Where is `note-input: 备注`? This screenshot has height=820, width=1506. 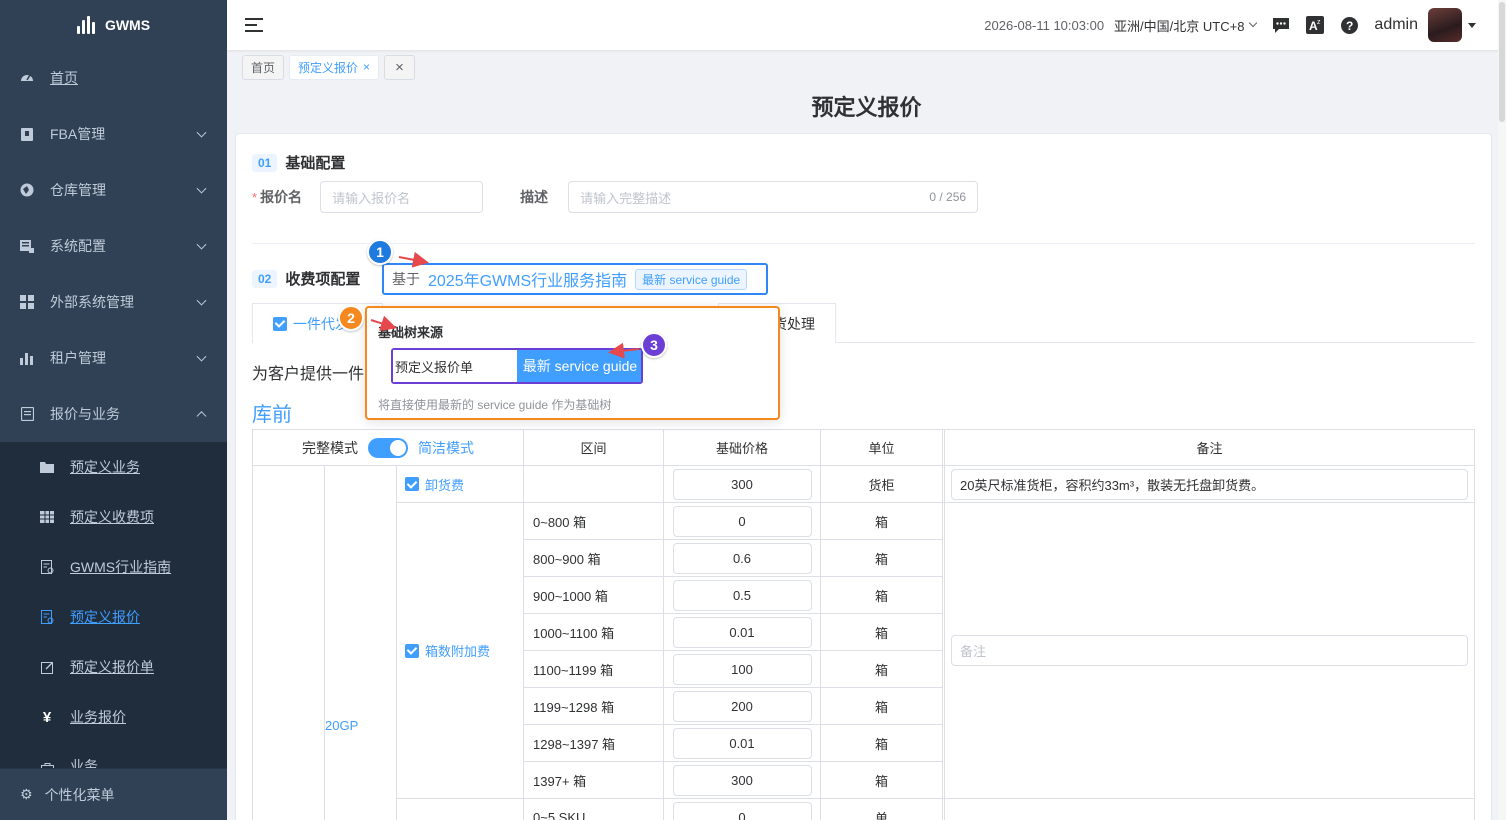 note-input: 备注 is located at coordinates (1209, 650).